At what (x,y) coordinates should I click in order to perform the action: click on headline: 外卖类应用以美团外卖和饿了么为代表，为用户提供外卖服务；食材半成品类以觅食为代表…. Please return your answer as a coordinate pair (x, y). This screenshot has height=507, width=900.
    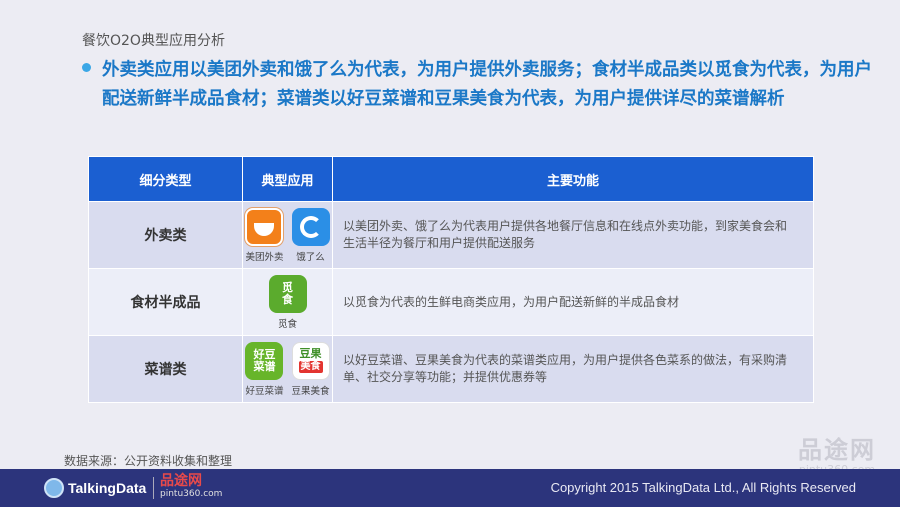
    Looking at the image, I should click on (482, 85).